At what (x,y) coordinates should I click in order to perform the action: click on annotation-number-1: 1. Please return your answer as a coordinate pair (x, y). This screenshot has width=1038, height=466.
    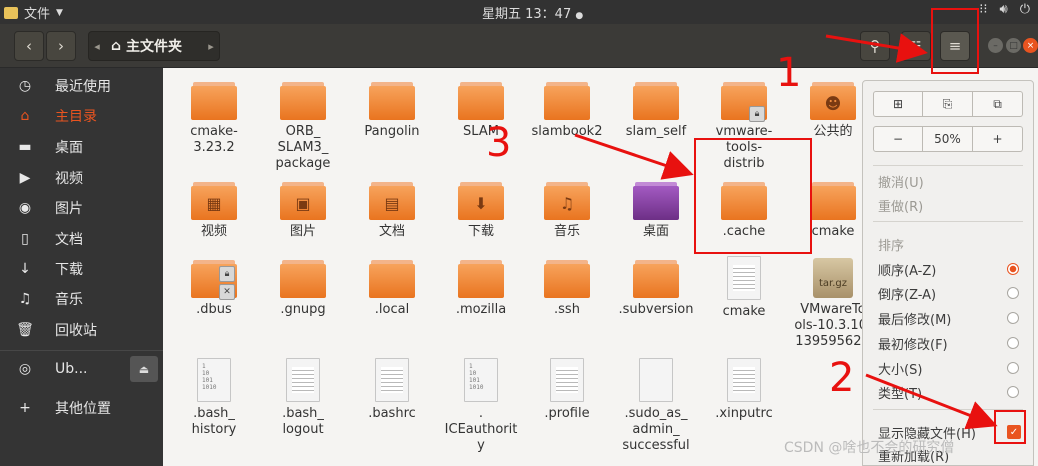
    Looking at the image, I should click on (789, 73).